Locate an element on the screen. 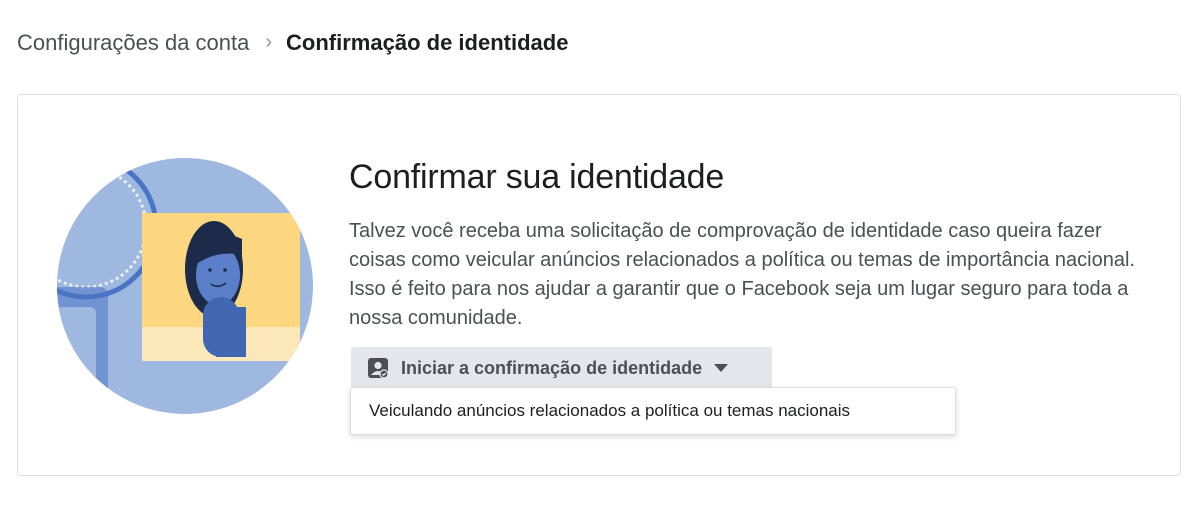 The image size is (1200, 521). start-identity-confirmation-label: Iniciar a confirmação de identidade is located at coordinates (552, 367).